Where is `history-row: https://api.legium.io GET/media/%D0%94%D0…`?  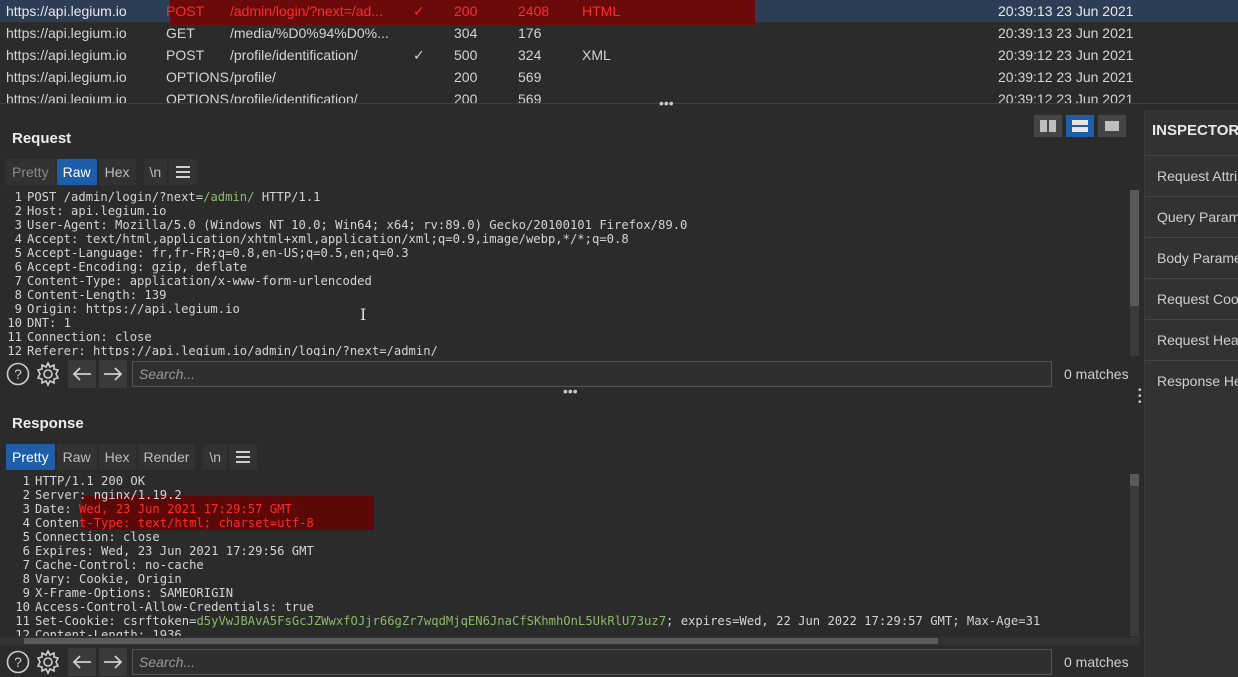
history-row: https://api.legium.io GET/media/%D0%94%D0… is located at coordinates (619, 33).